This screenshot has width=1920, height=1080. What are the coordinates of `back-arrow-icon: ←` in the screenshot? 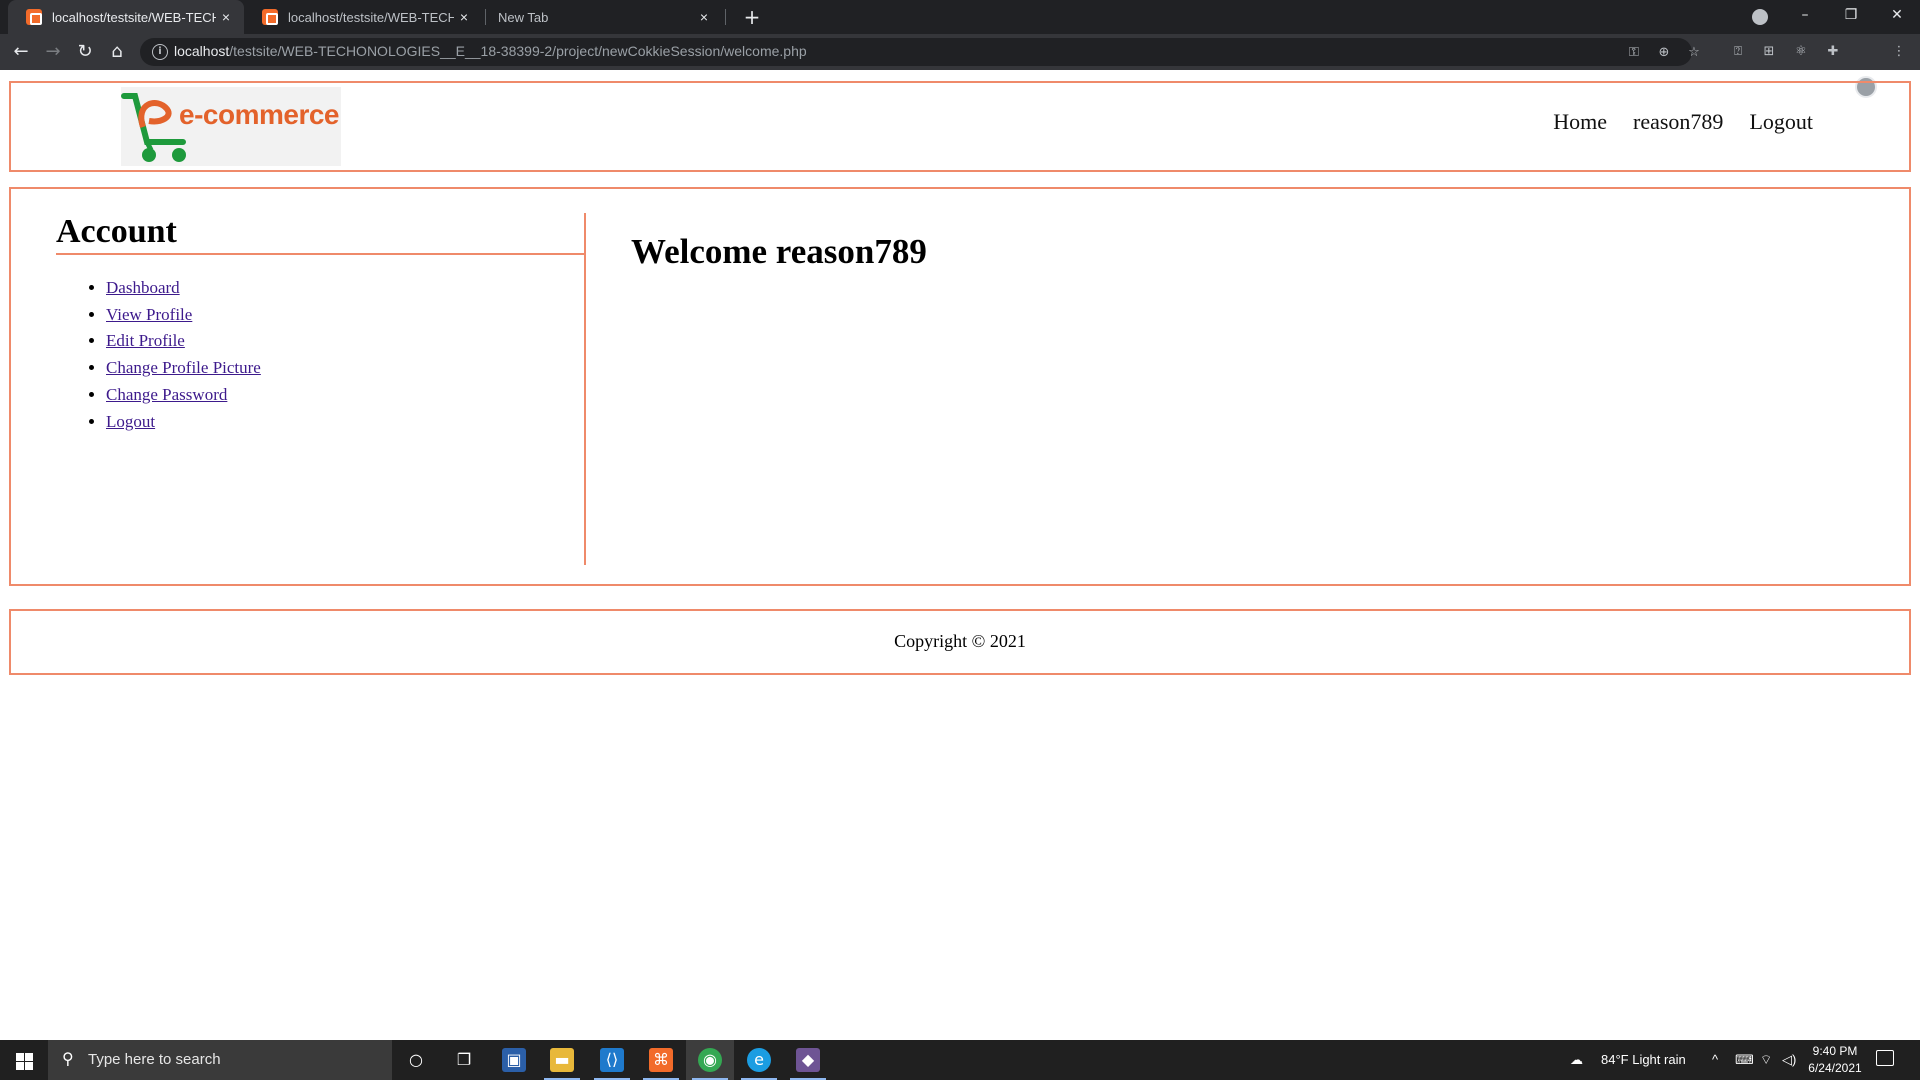 It's located at (21, 52).